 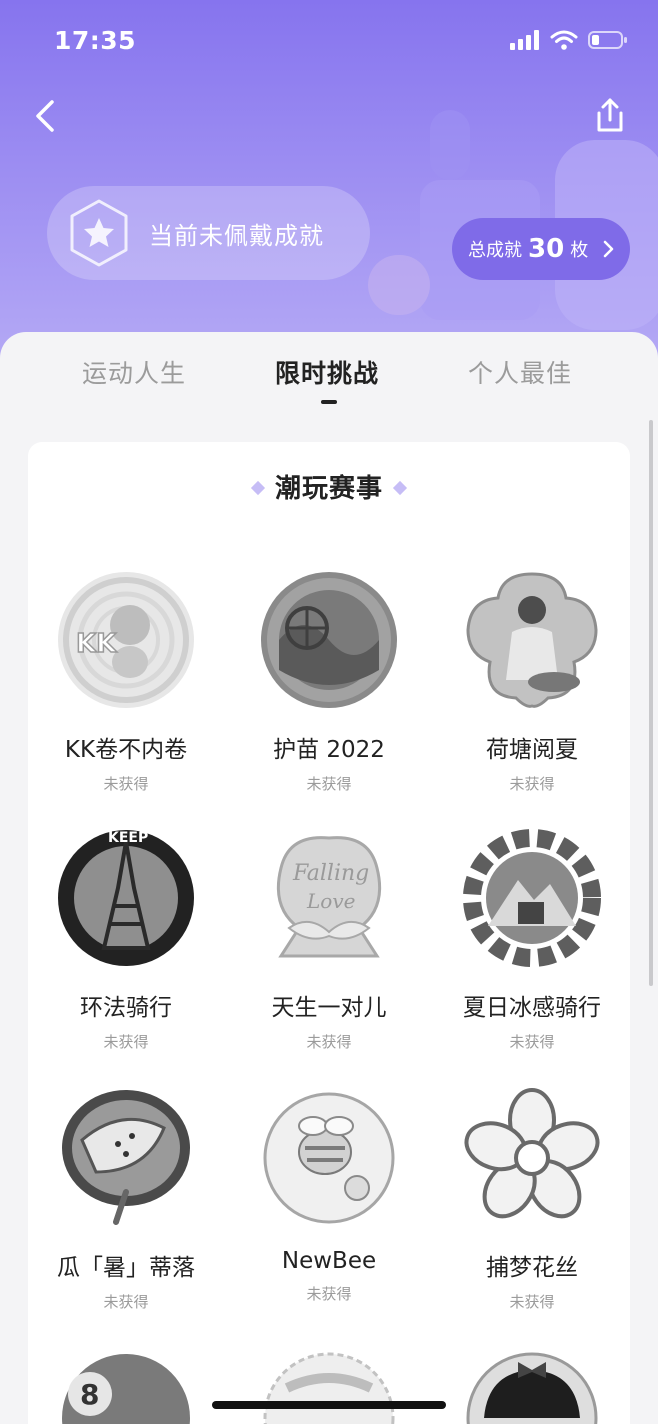 What do you see at coordinates (126, 898) in the screenshot?
I see `eiffel-tower-medal-icon: KEEP` at bounding box center [126, 898].